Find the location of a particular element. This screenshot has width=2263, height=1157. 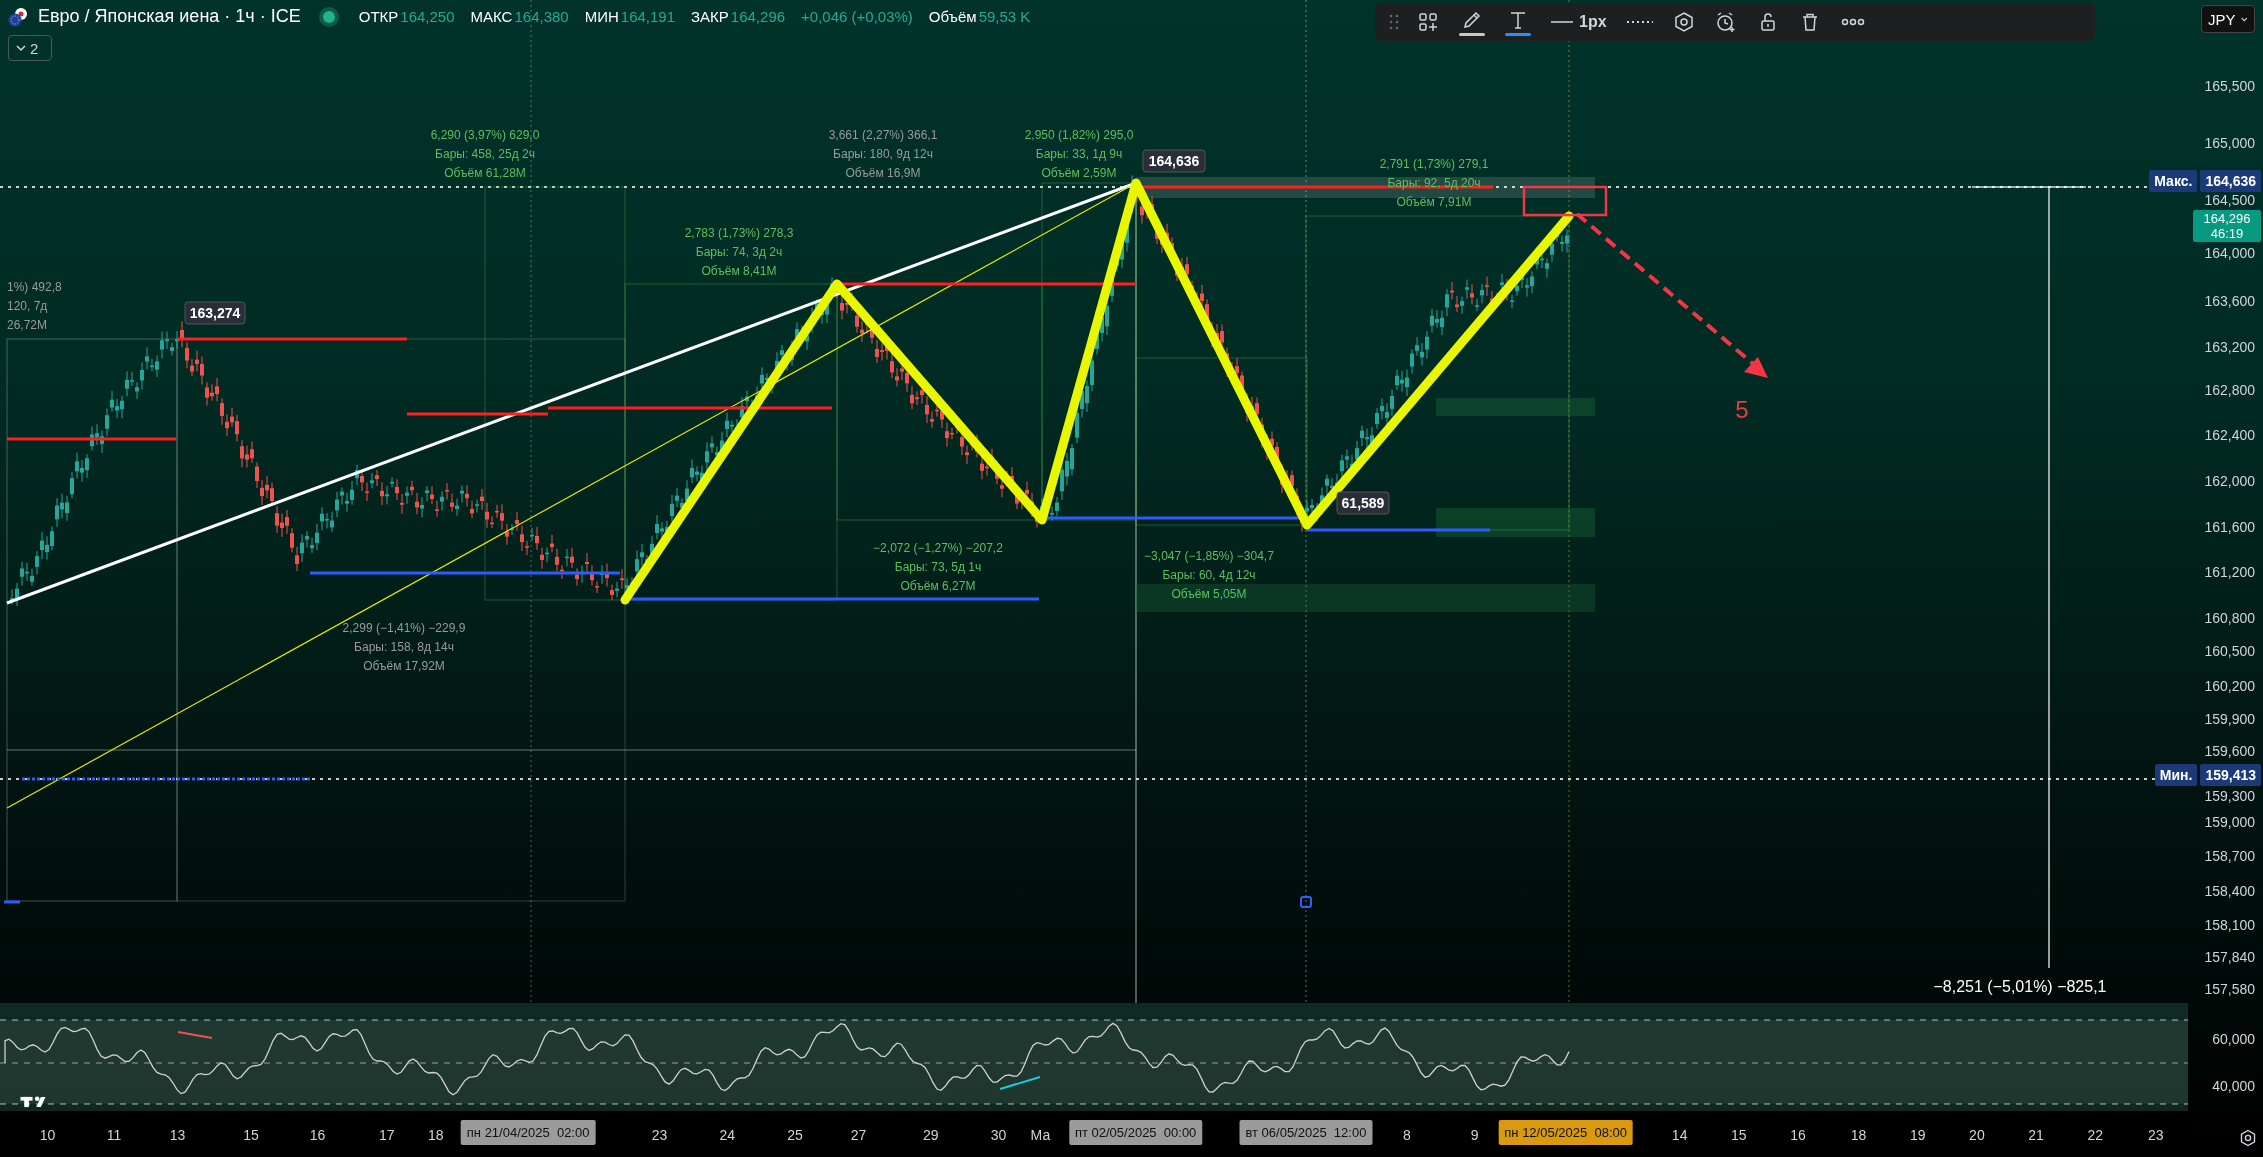

price-tick: 159,900 is located at coordinates (2229, 719).